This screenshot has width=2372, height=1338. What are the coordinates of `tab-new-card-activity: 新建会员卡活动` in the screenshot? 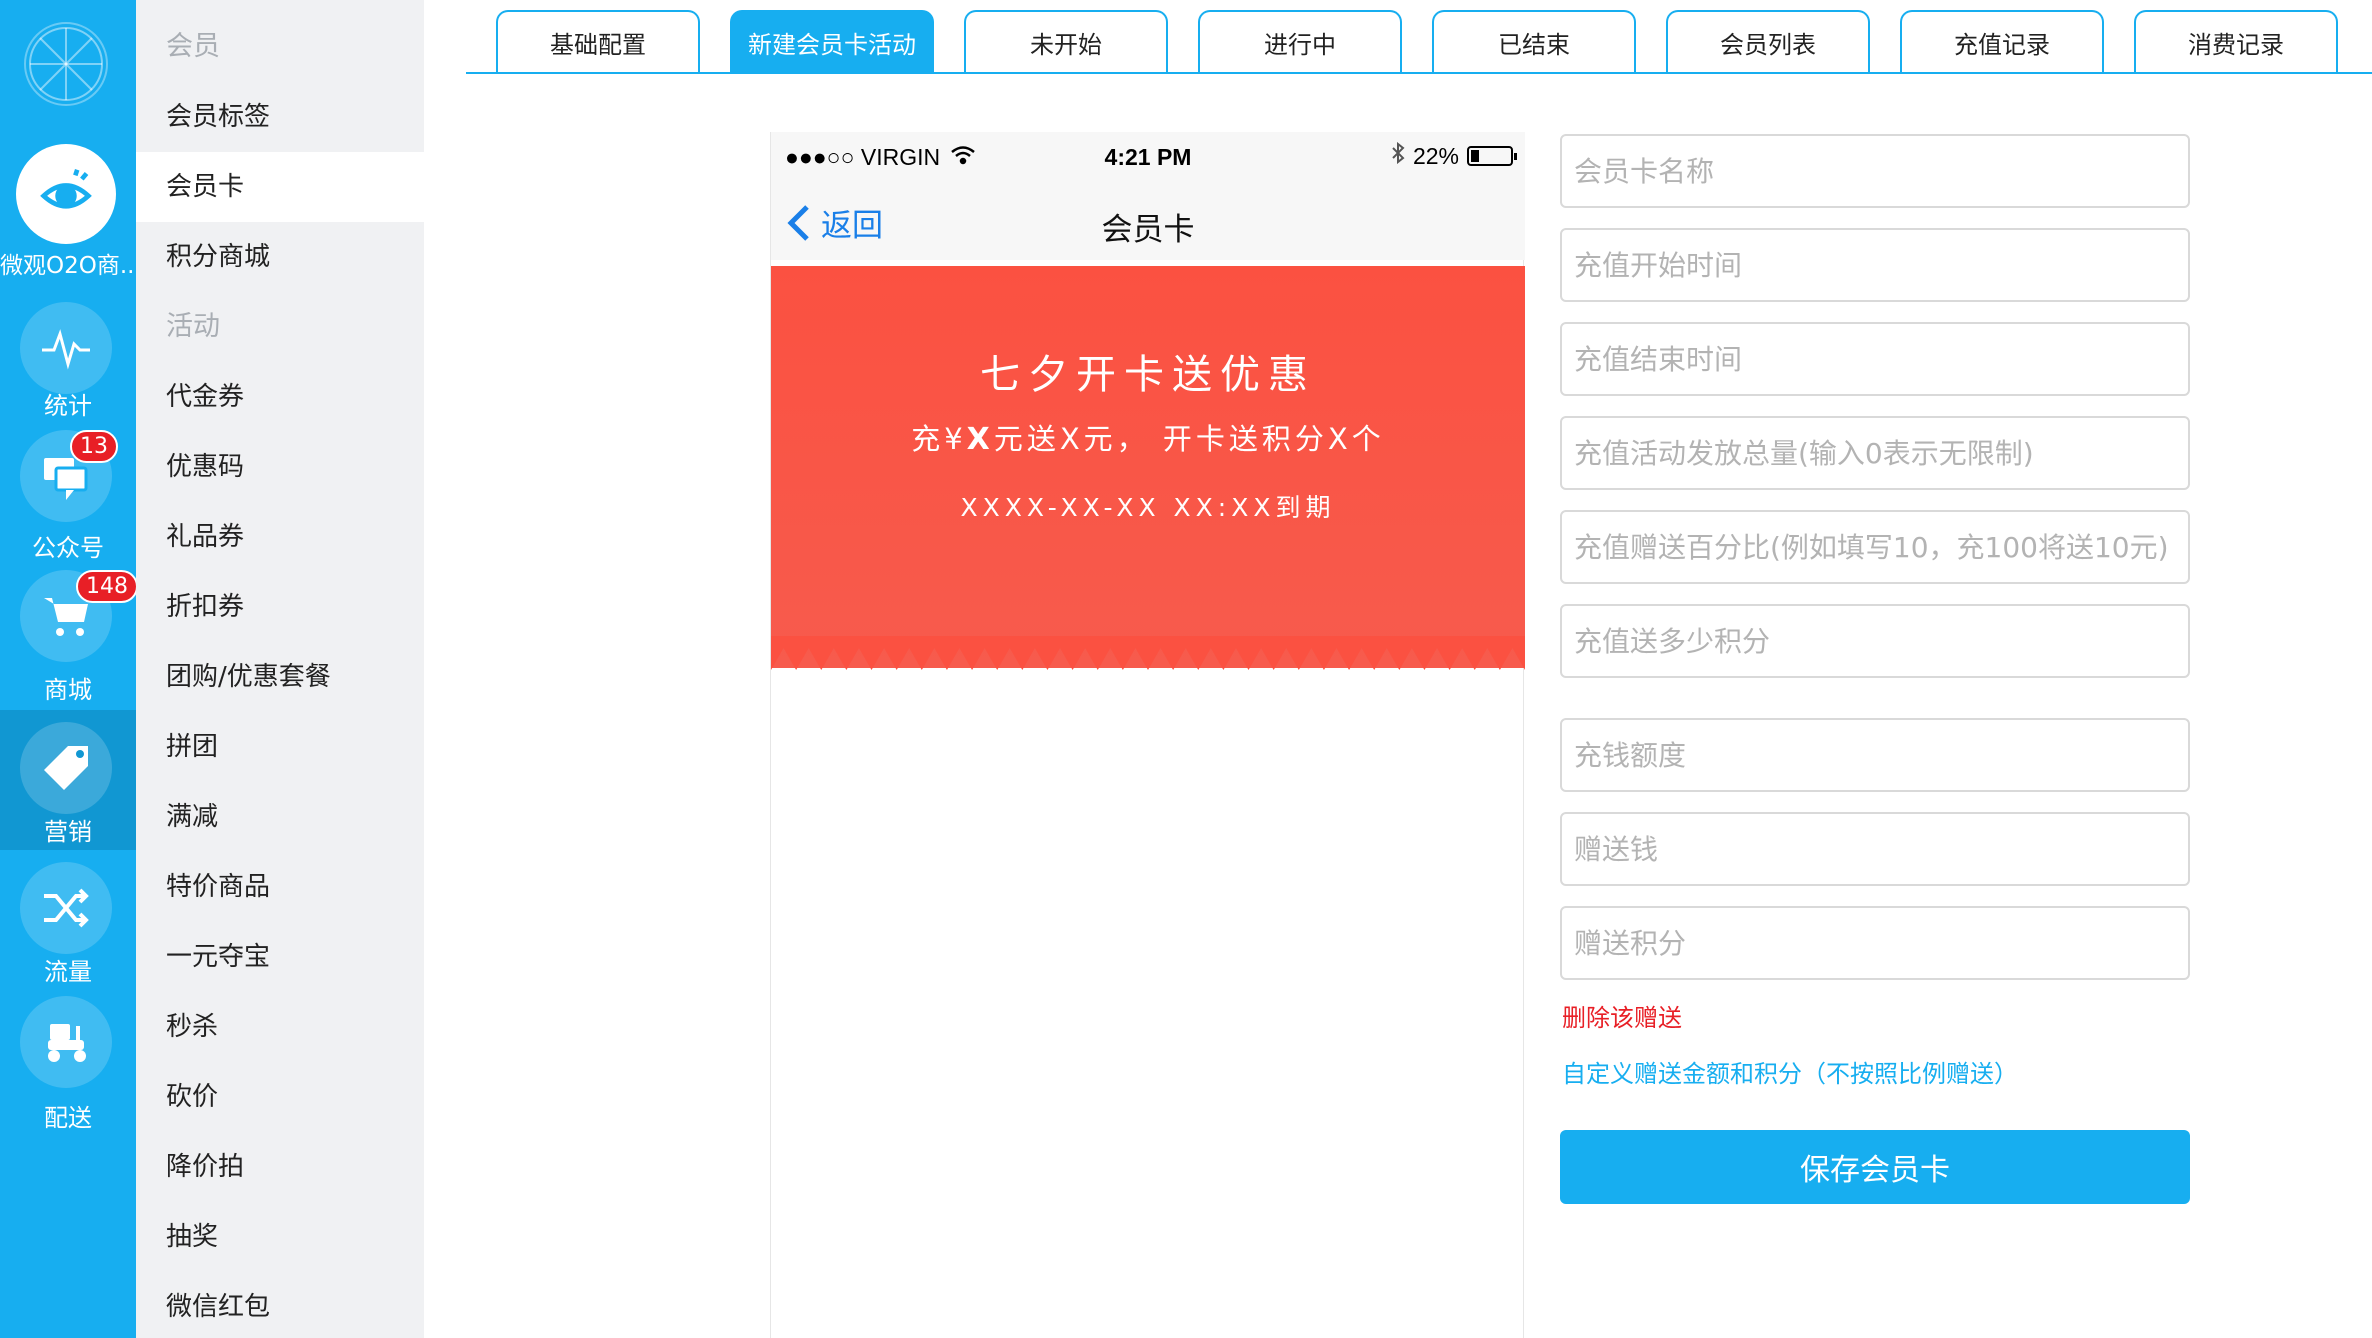 It's located at (832, 41).